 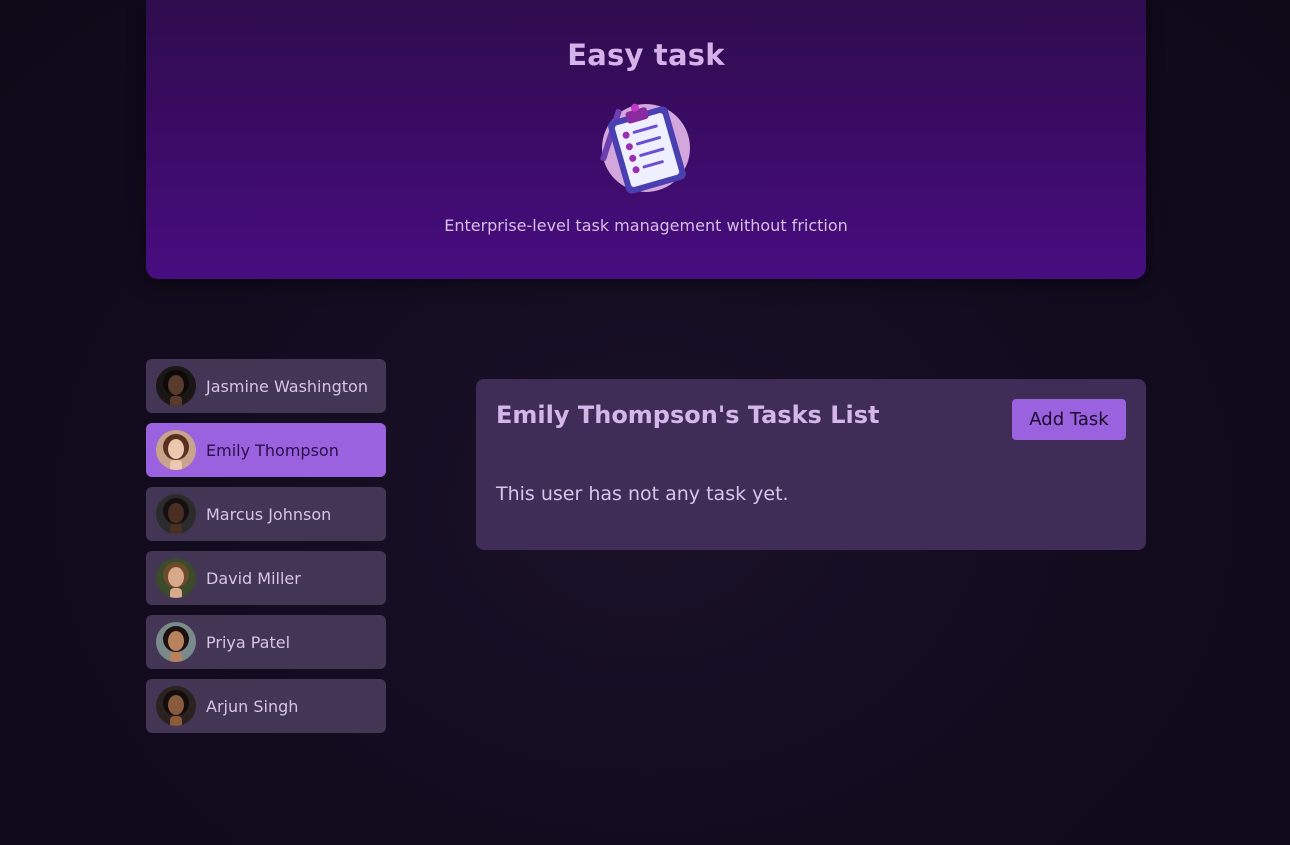 What do you see at coordinates (272, 450) in the screenshot?
I see `user-name: Emily Thompson` at bounding box center [272, 450].